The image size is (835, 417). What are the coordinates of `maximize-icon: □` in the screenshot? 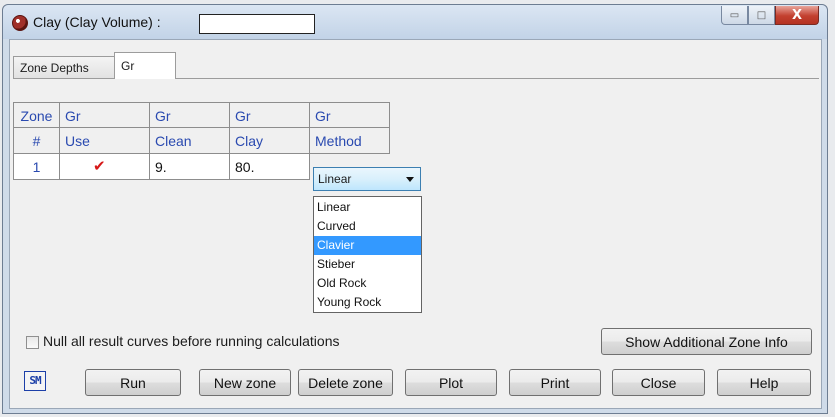 It's located at (761, 15).